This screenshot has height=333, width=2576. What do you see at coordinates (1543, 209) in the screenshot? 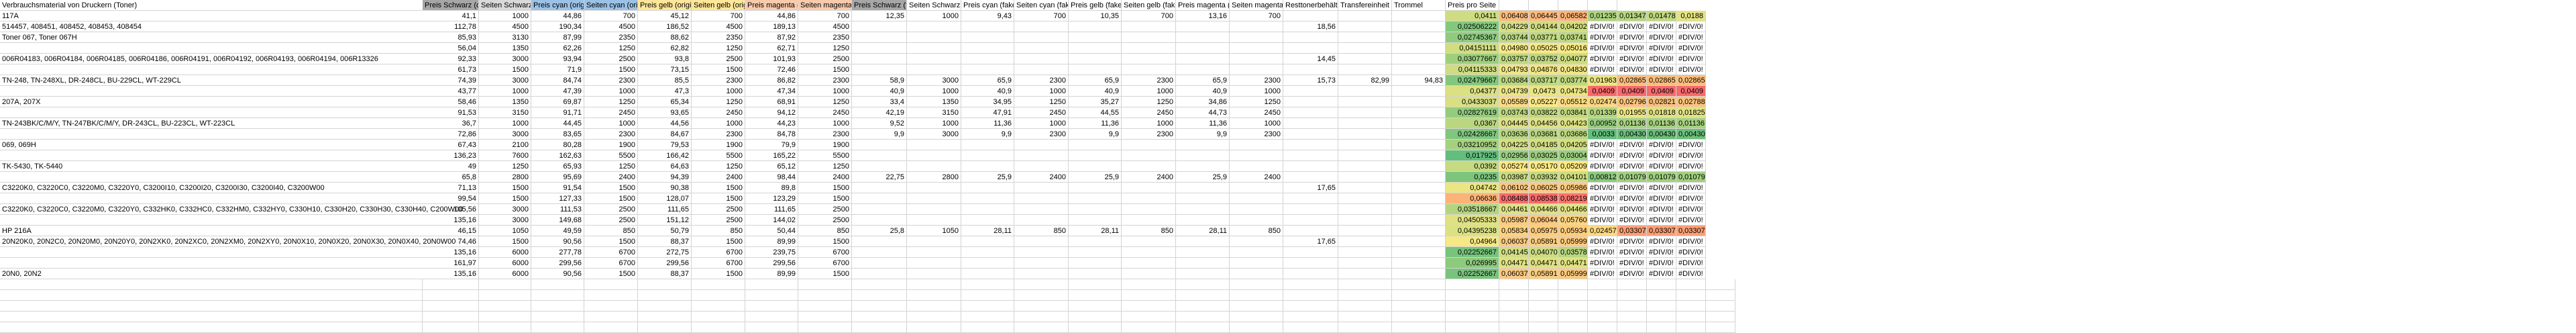
I see `table-cell: 0,04466` at bounding box center [1543, 209].